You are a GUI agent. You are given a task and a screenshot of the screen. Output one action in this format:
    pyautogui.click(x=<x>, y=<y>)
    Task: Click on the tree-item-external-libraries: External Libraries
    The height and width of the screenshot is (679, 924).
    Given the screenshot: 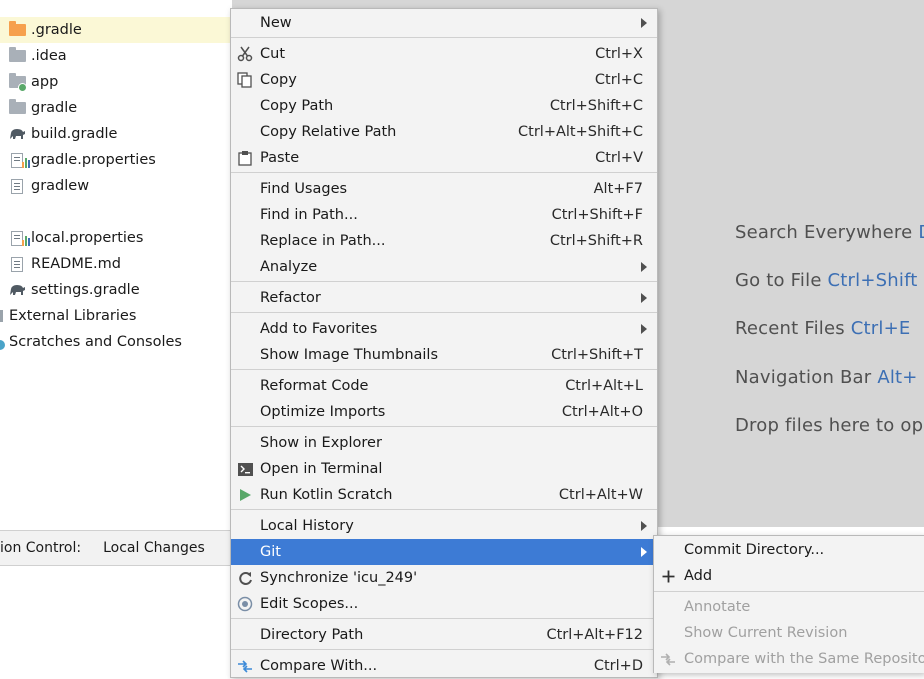 What is the action you would take?
    pyautogui.click(x=116, y=316)
    